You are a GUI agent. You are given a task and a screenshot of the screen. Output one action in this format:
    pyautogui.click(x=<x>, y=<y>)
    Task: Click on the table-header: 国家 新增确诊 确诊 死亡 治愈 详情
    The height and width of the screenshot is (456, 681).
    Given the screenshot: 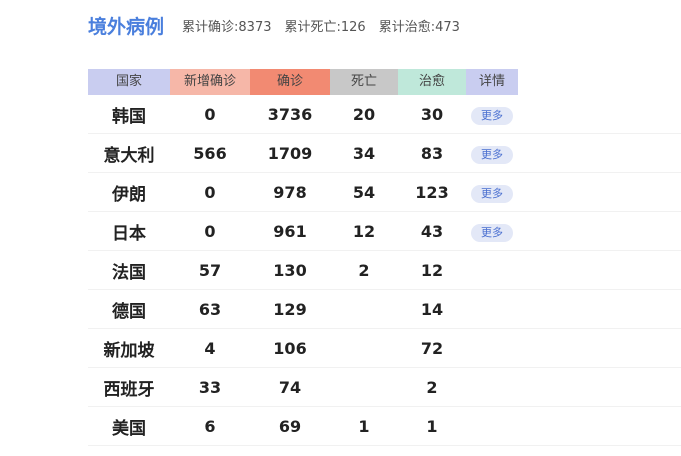 What is the action you would take?
    pyautogui.click(x=384, y=82)
    